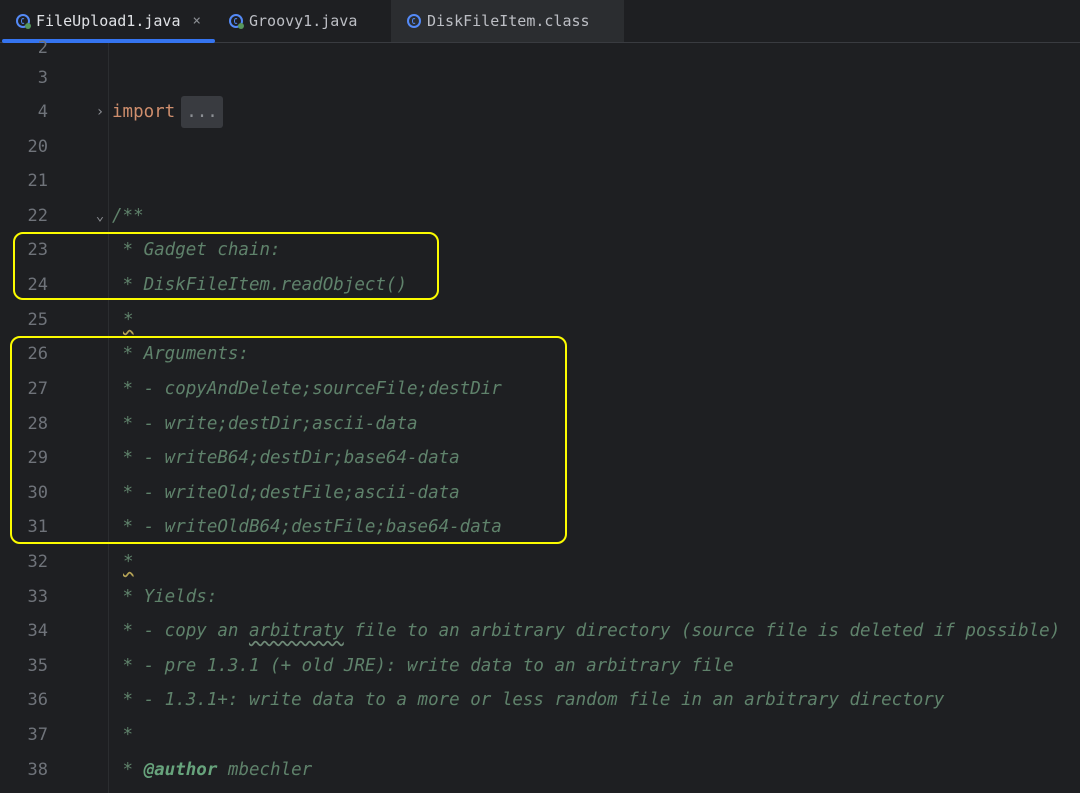  What do you see at coordinates (108, 21) in the screenshot?
I see `tab-label: FileUpload1.java` at bounding box center [108, 21].